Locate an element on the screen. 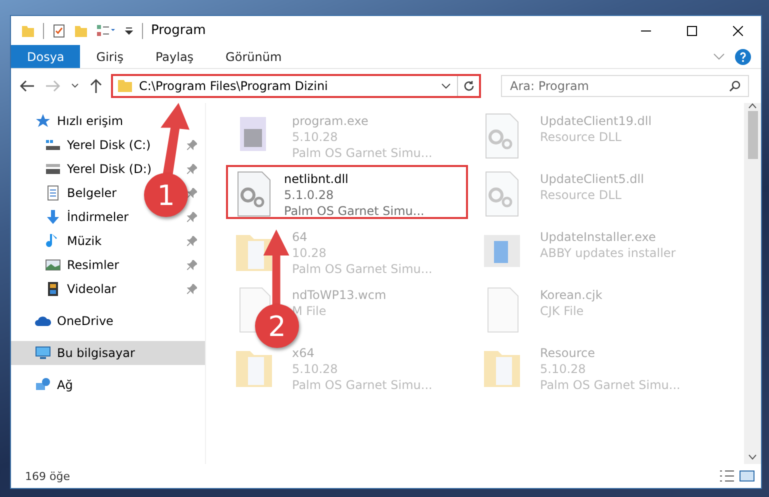  download-icon is located at coordinates (53, 217).